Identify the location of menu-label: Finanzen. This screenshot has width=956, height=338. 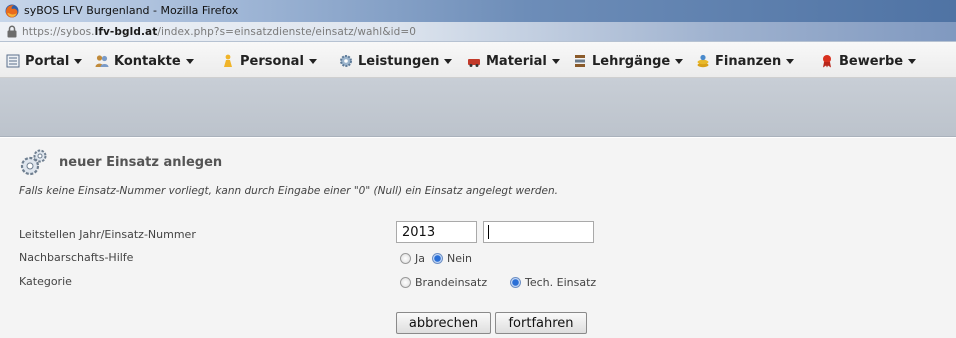
(748, 61).